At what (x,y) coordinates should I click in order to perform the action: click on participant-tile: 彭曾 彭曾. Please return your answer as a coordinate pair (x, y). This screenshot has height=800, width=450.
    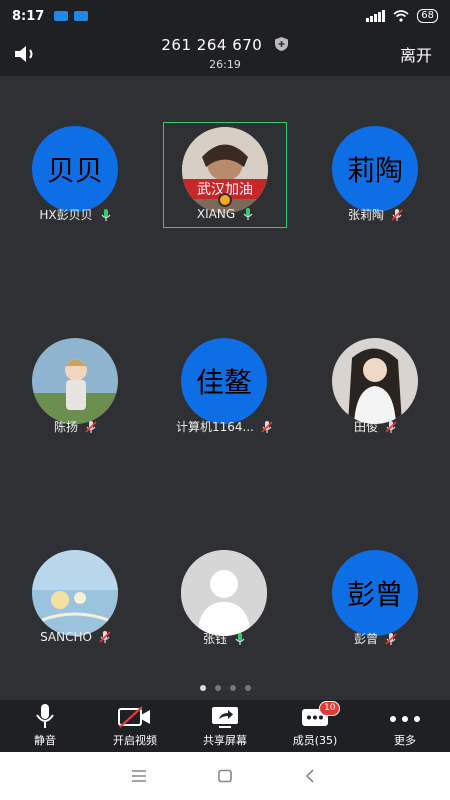
    Looking at the image, I should click on (376, 599).